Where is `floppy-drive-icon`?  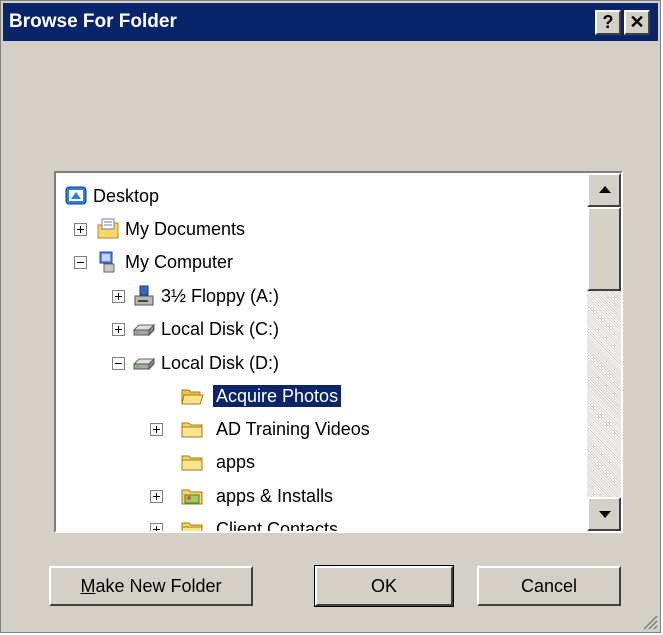 floppy-drive-icon is located at coordinates (144, 295).